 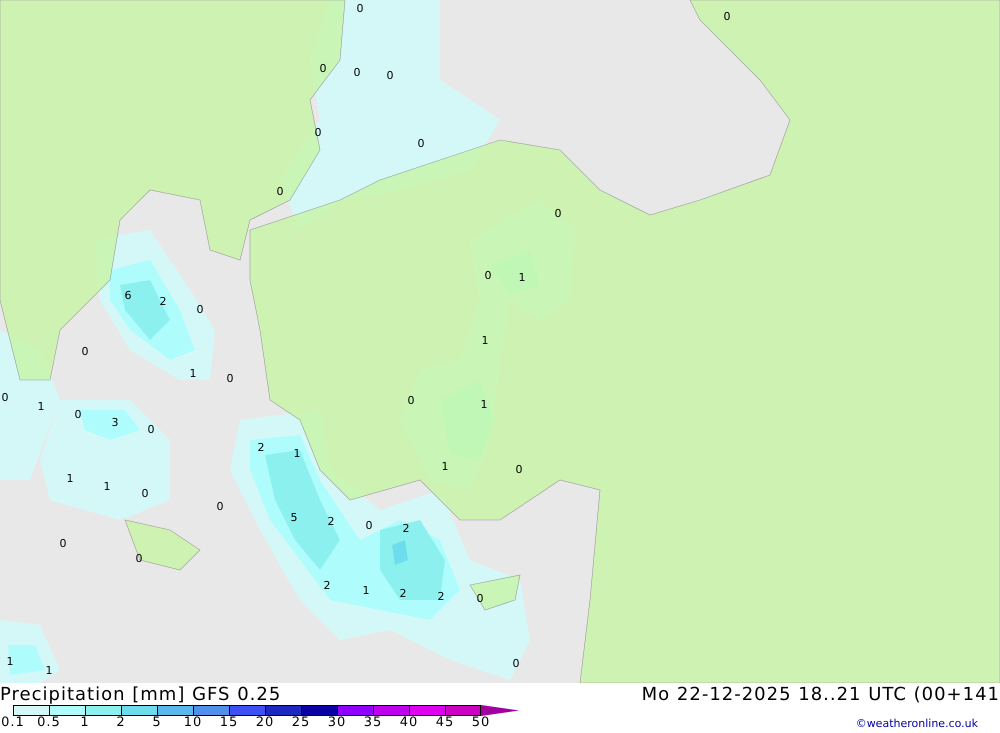 I want to click on legend-tick: 0.1, so click(x=13, y=723).